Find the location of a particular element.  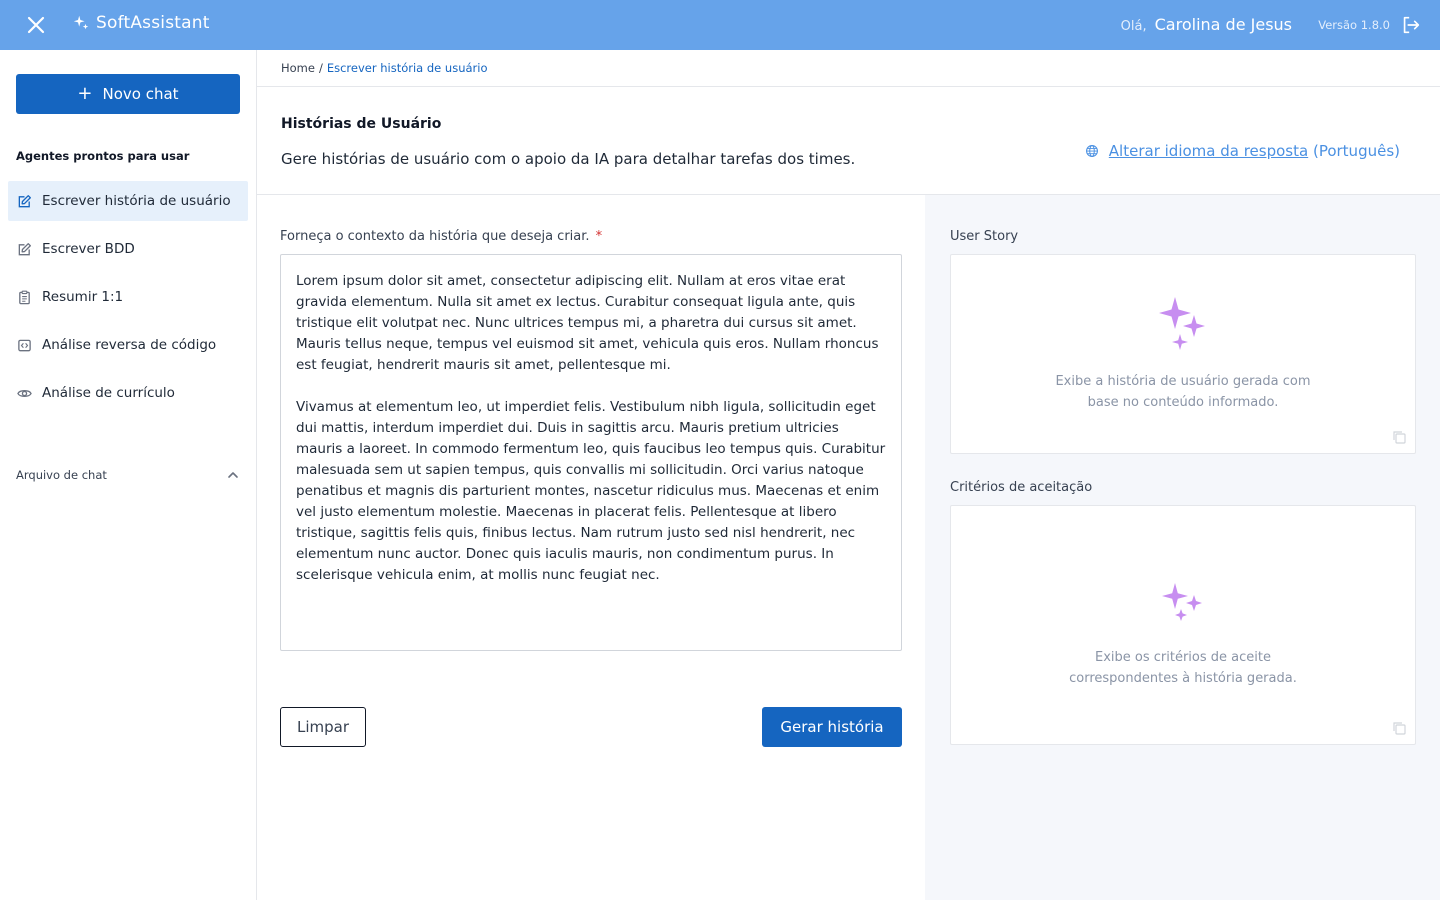

sidebar-item-label: Análise de currículo is located at coordinates (108, 393).